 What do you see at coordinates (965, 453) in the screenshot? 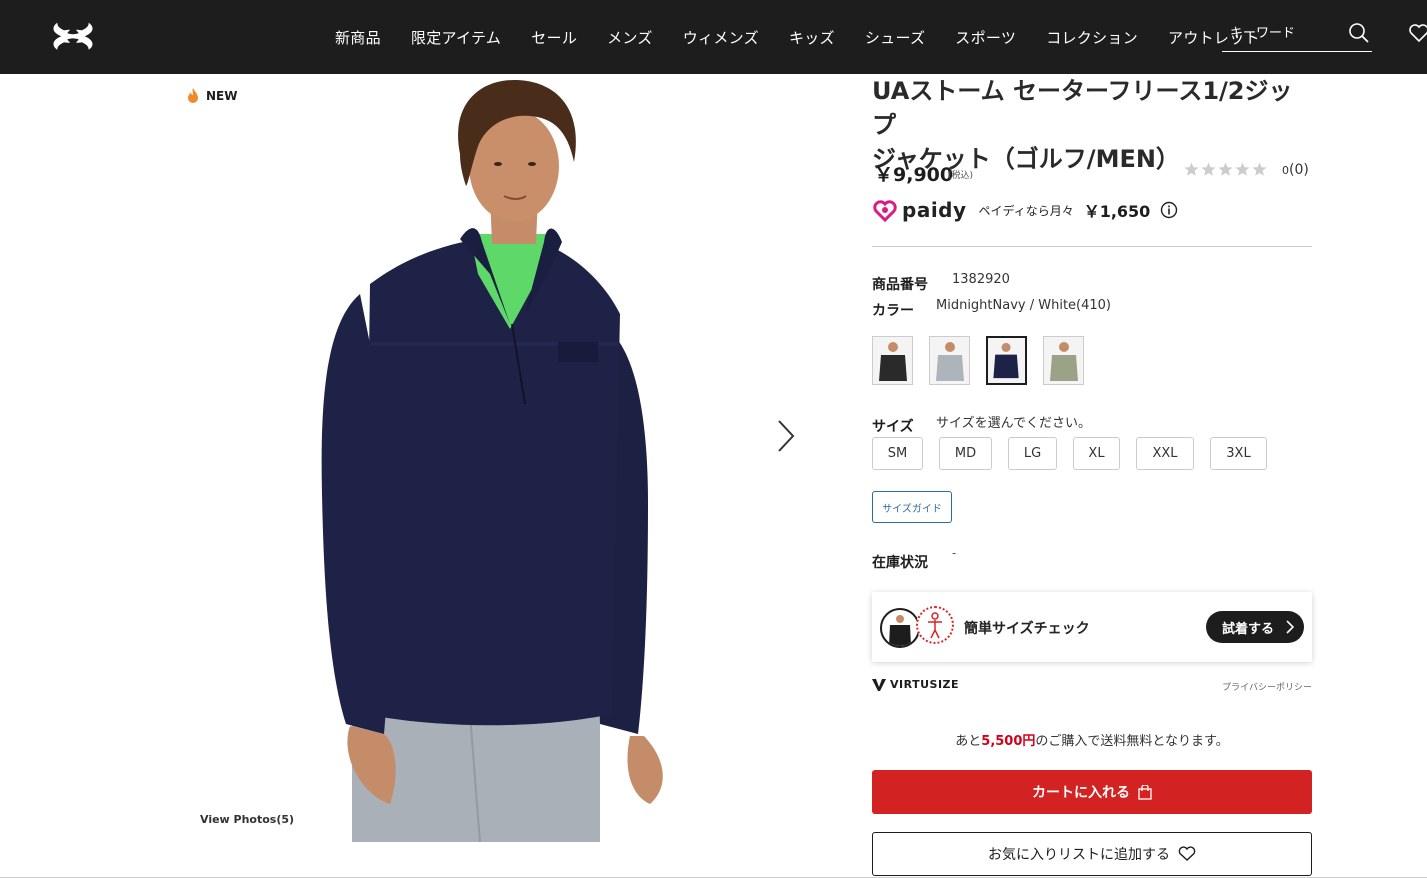
I see `size-md: MD` at bounding box center [965, 453].